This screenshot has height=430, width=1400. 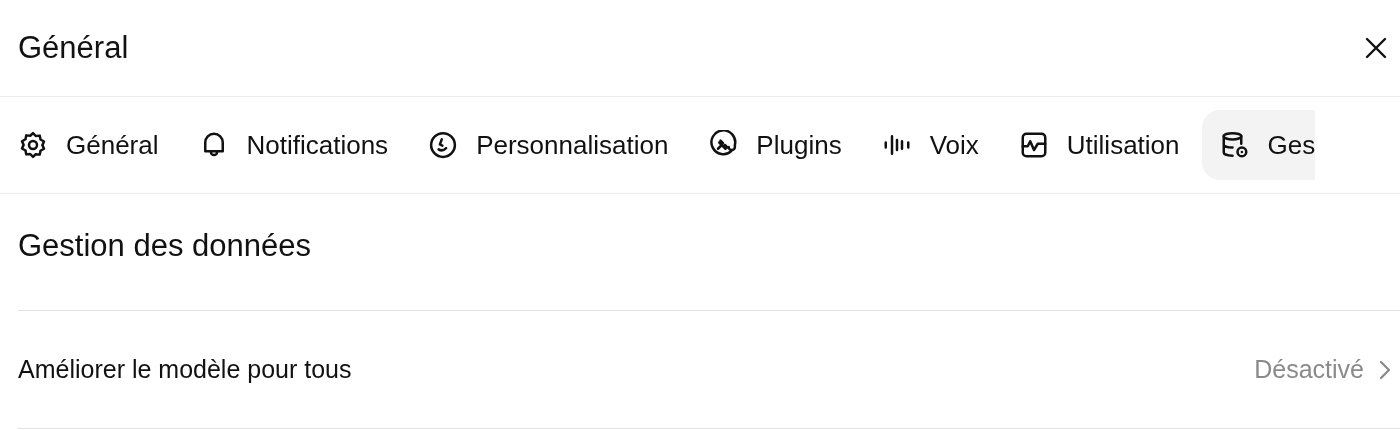 I want to click on dialog-title: Général, so click(x=73, y=48).